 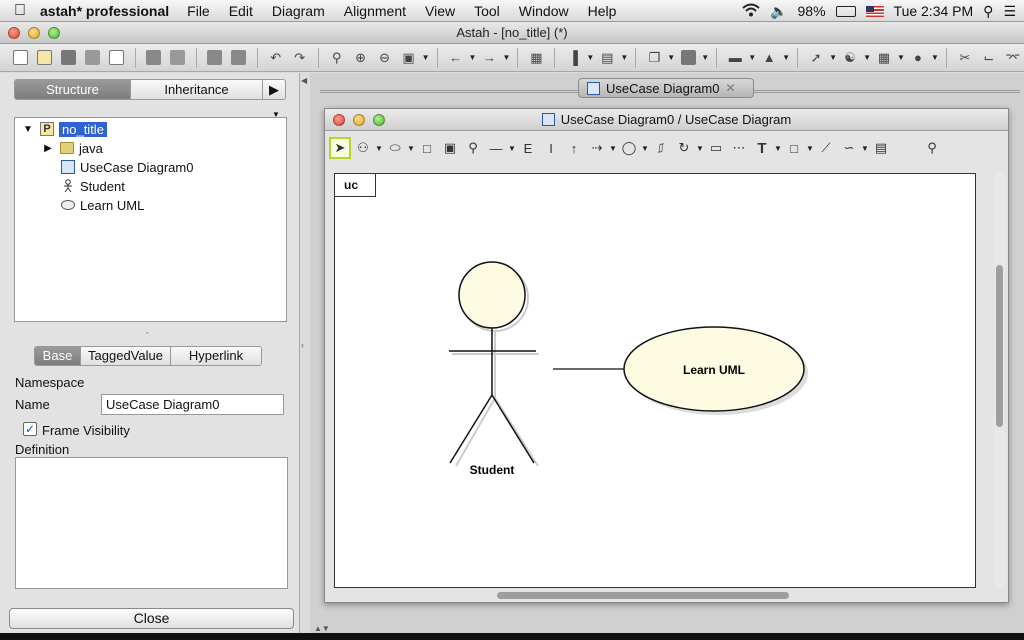 What do you see at coordinates (850, 58) in the screenshot?
I see `tree-layout-icon: ☯` at bounding box center [850, 58].